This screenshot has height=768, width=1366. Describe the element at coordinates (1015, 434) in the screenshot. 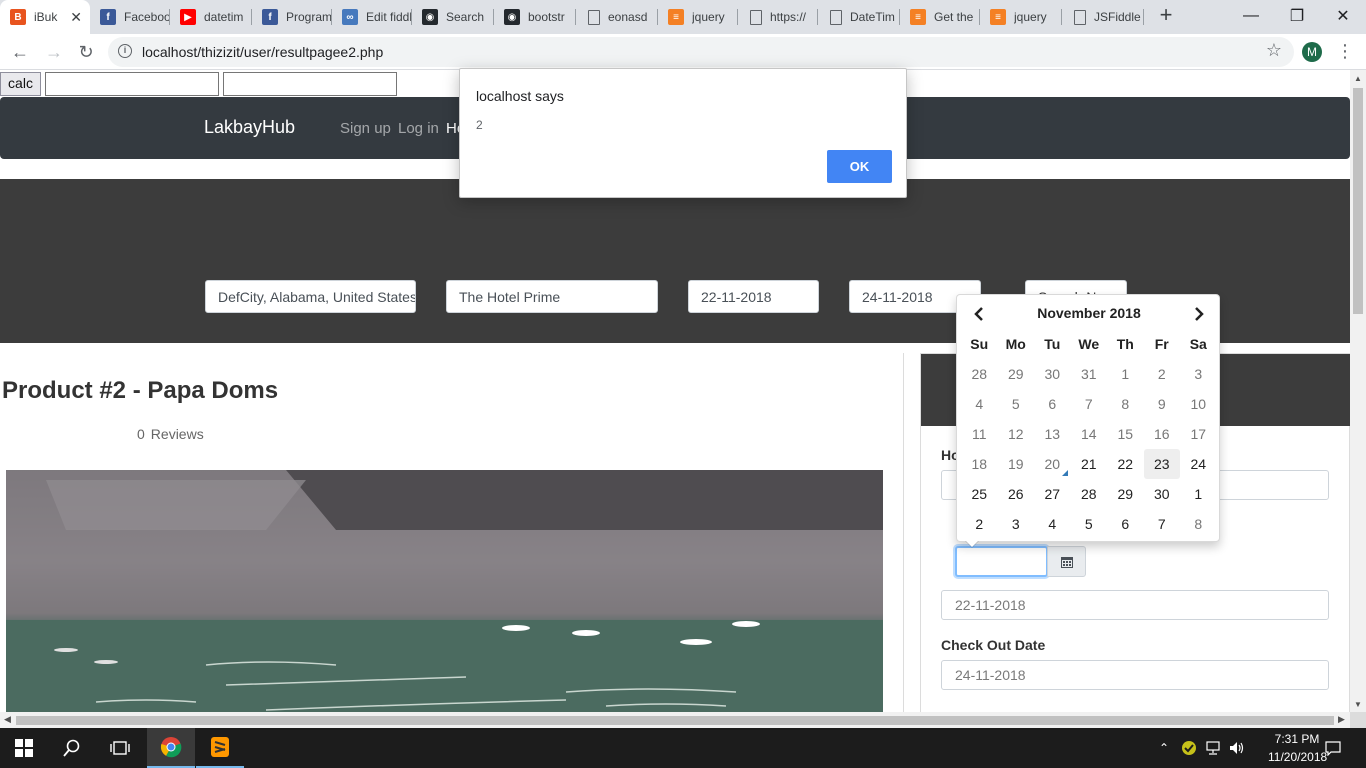

I see `calendar-day: 12` at that location.